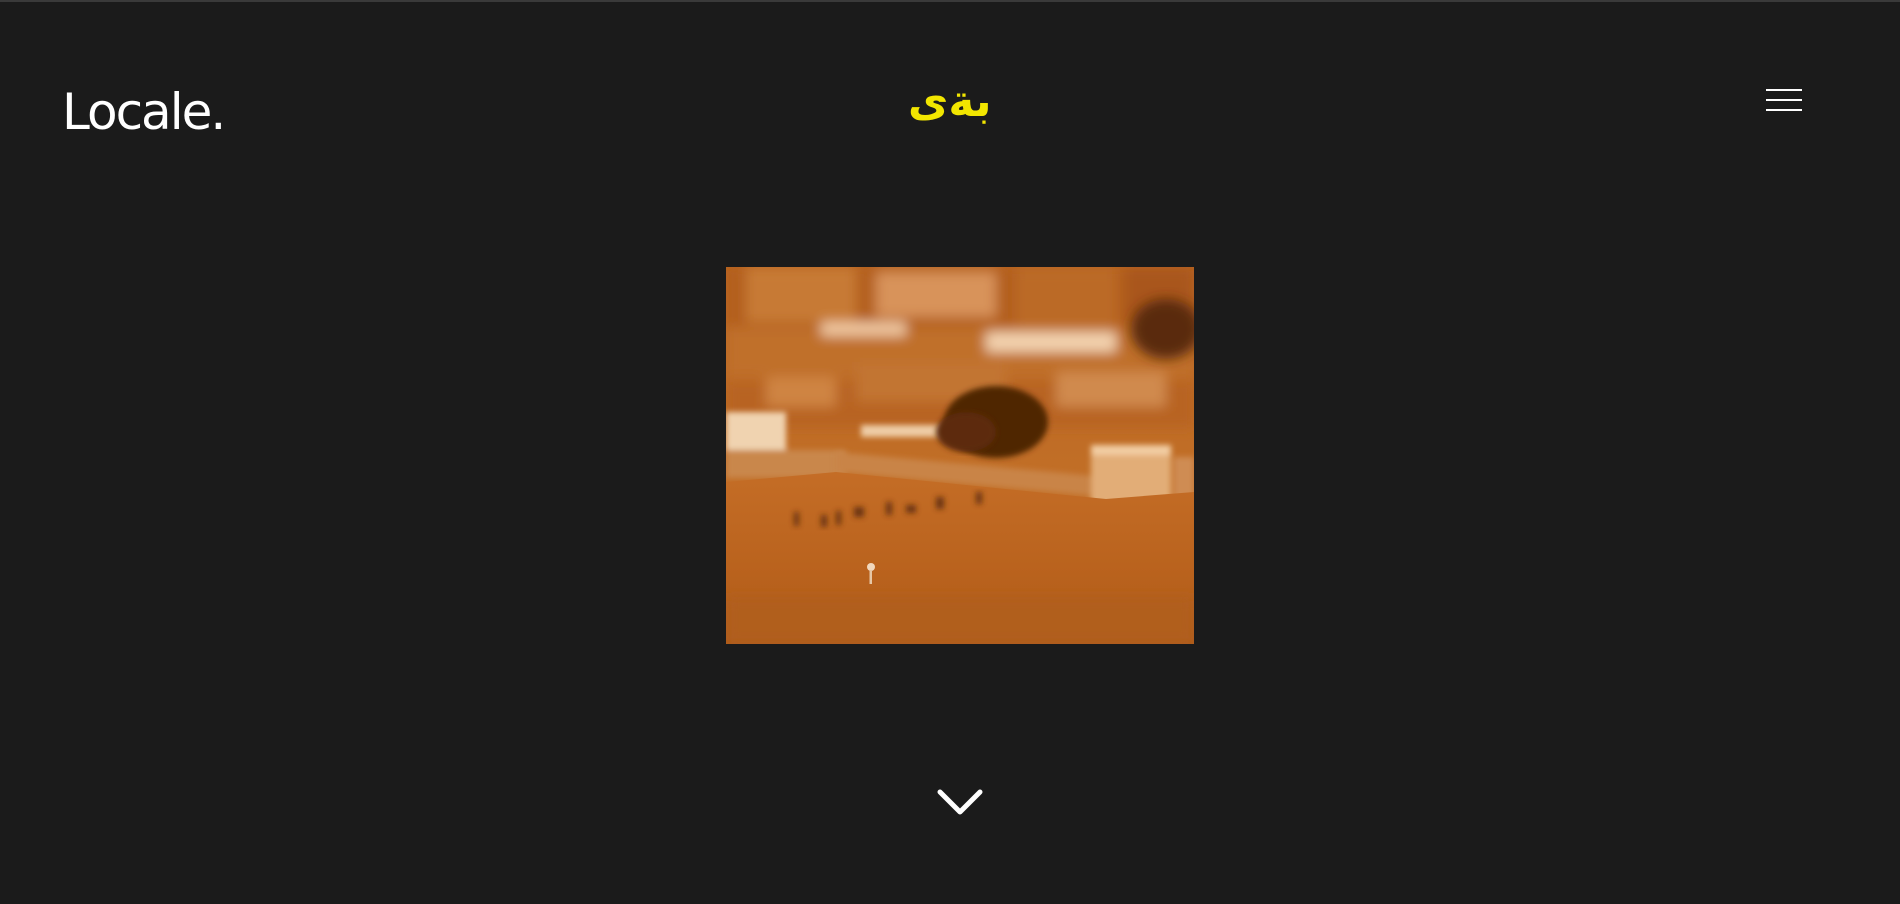 The width and height of the screenshot is (1900, 904). Describe the element at coordinates (960, 455) in the screenshot. I see `hero-image` at that location.